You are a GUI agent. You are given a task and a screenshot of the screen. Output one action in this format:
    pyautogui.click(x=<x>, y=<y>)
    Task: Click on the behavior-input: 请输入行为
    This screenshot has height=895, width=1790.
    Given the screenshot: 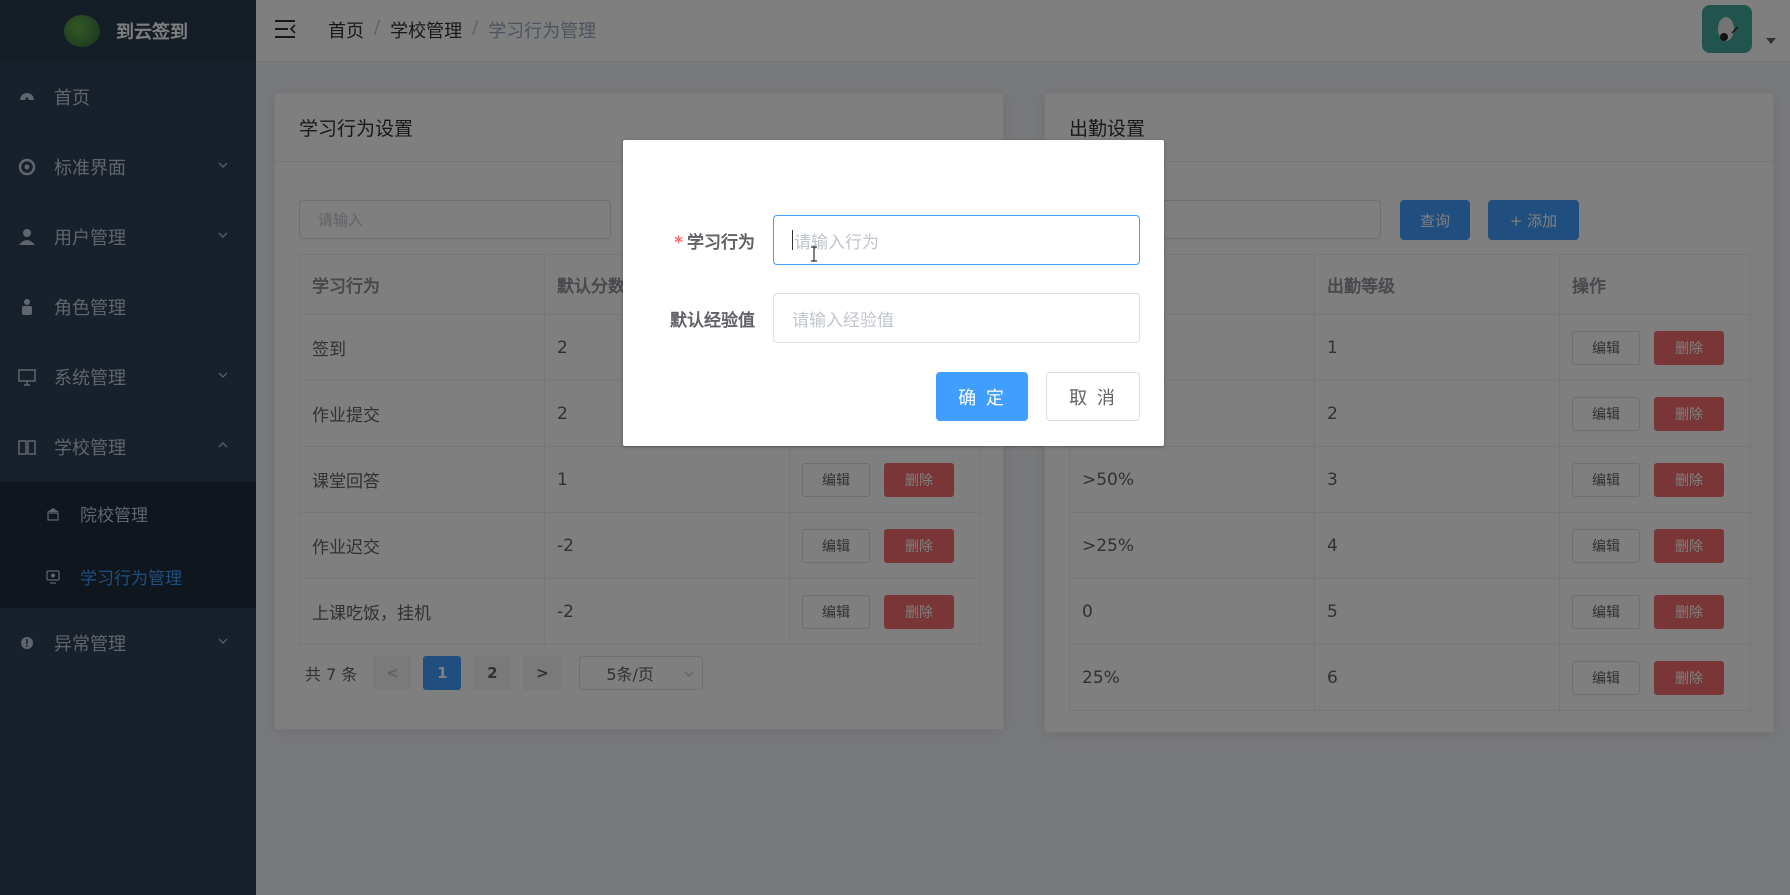 What is the action you would take?
    pyautogui.click(x=956, y=240)
    